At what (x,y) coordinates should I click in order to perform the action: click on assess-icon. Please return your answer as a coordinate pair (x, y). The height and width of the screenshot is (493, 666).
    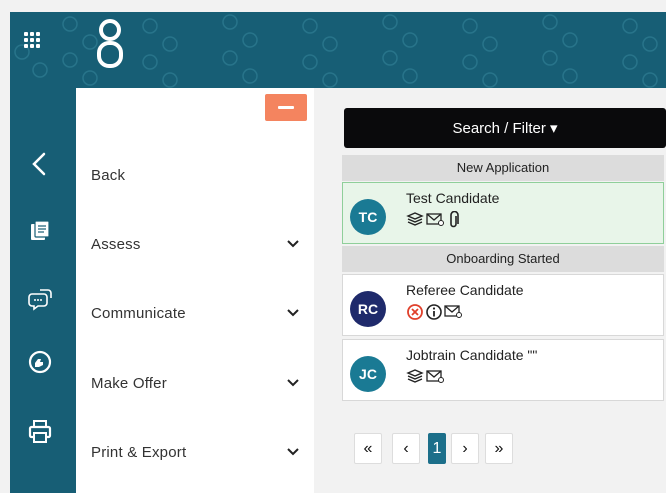
    Looking at the image, I should click on (40, 232).